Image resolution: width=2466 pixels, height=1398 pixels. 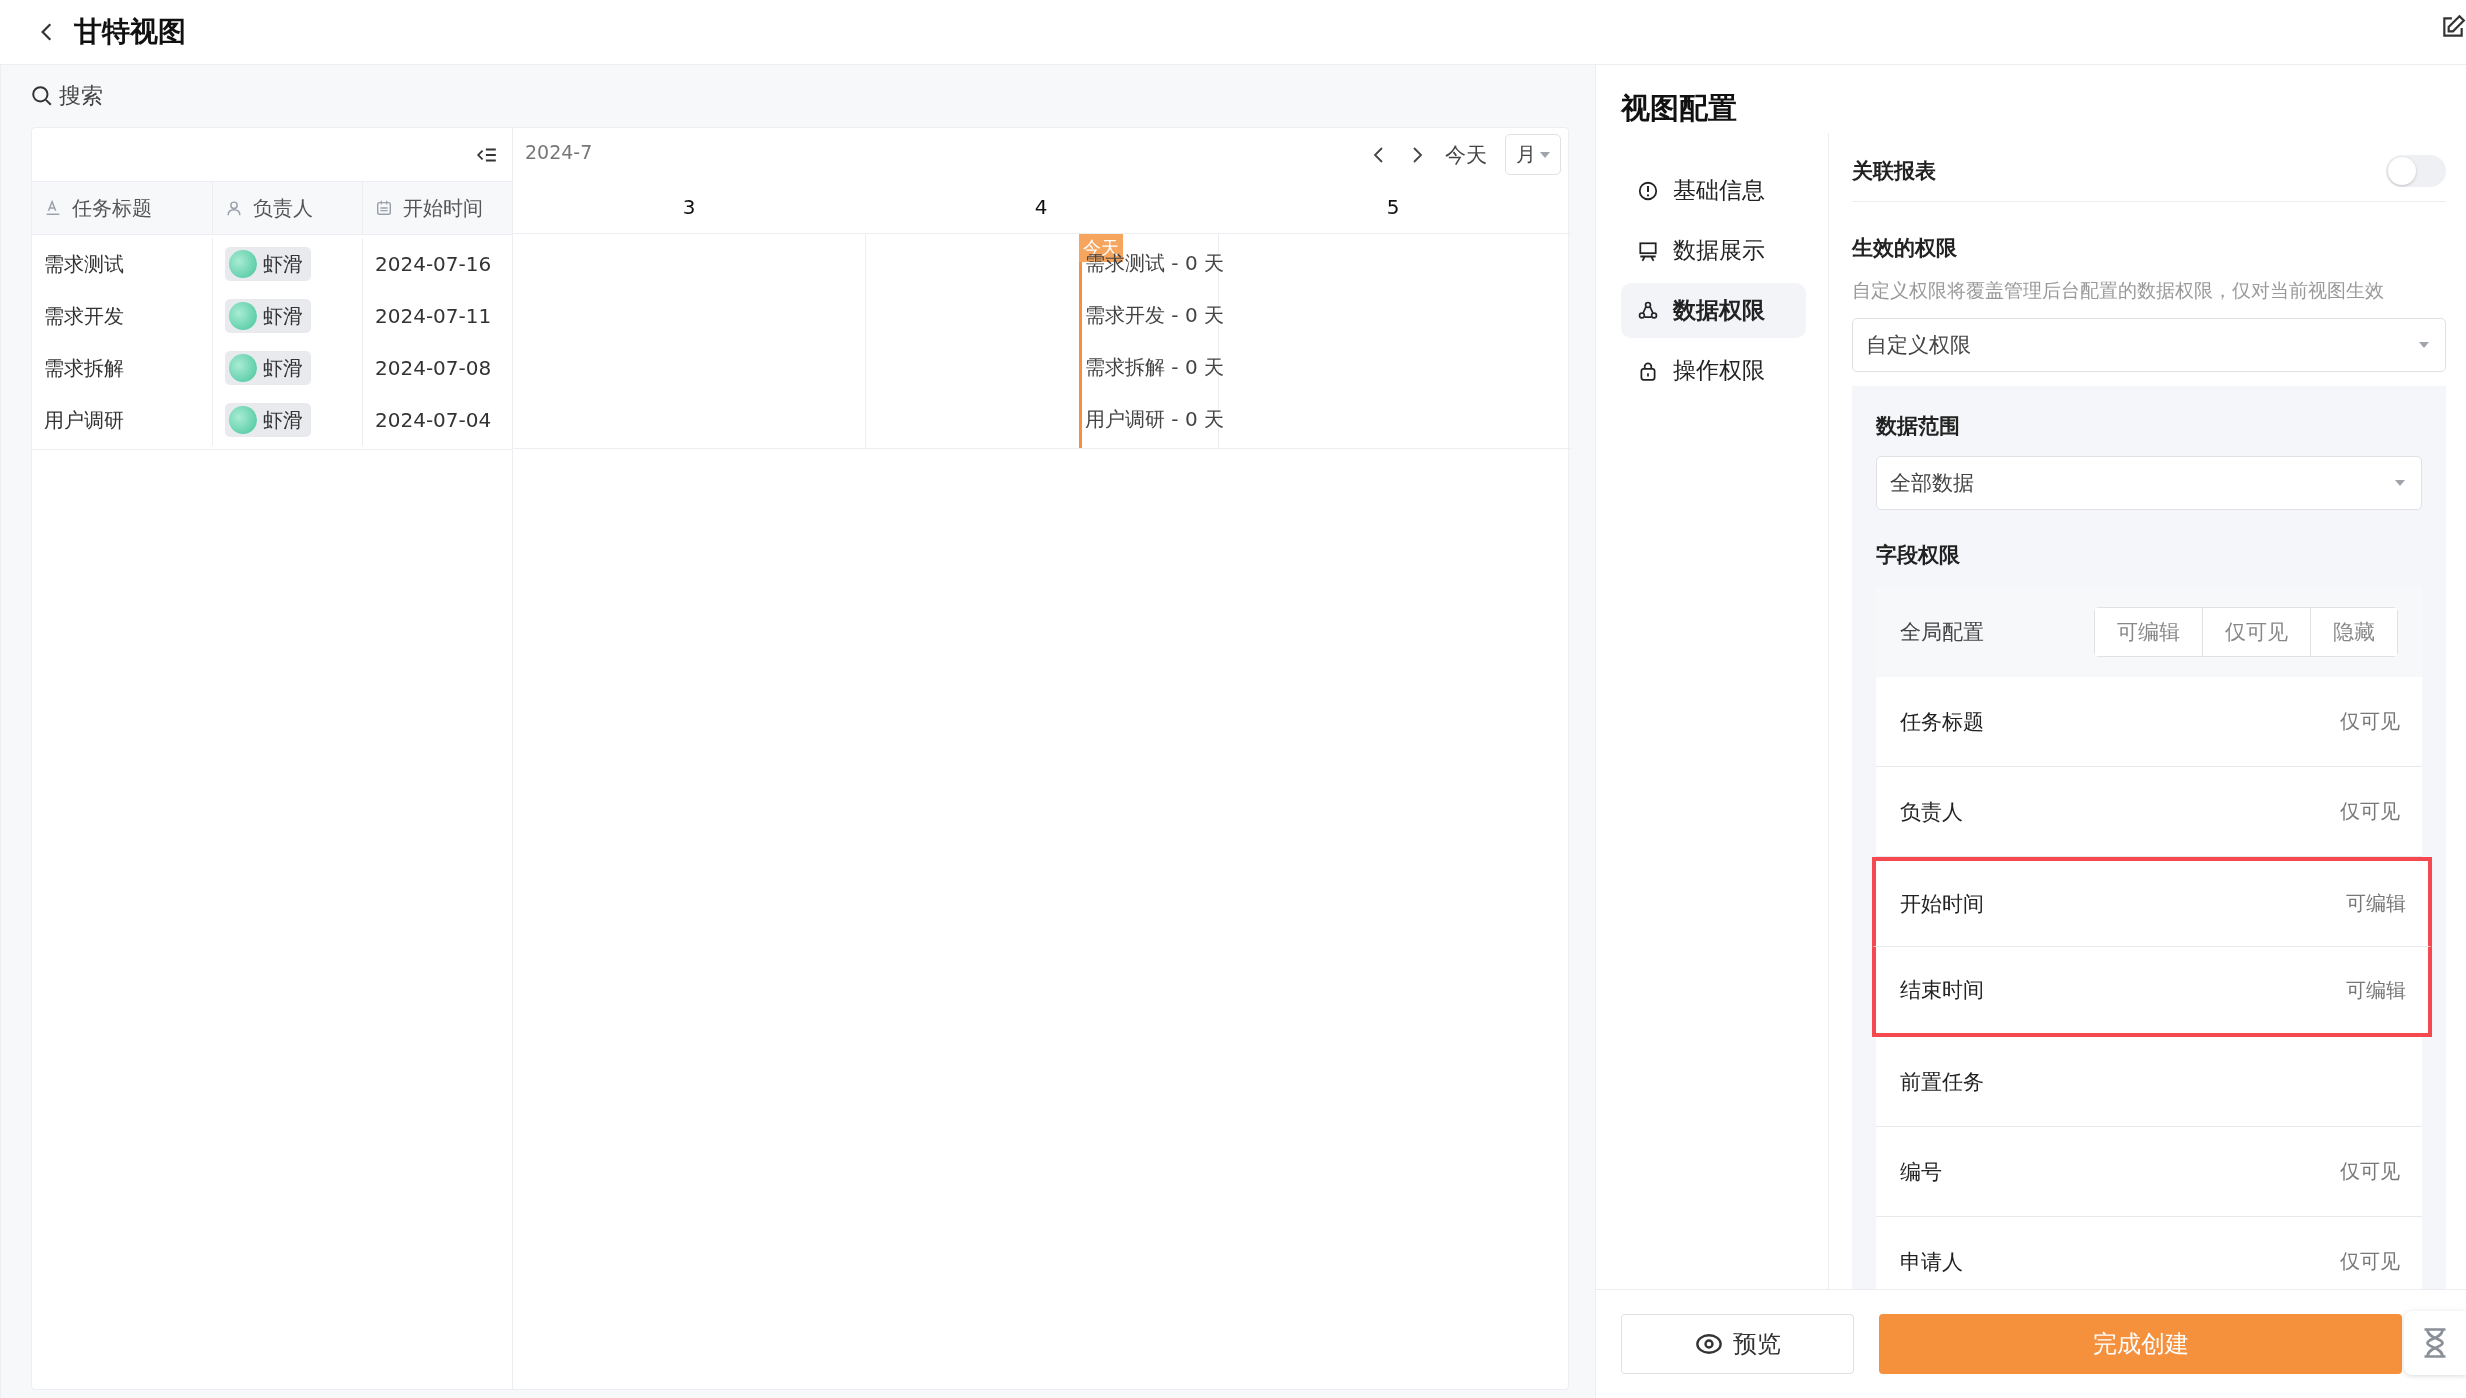 What do you see at coordinates (84, 316) in the screenshot?
I see `task-title: 需求开发` at bounding box center [84, 316].